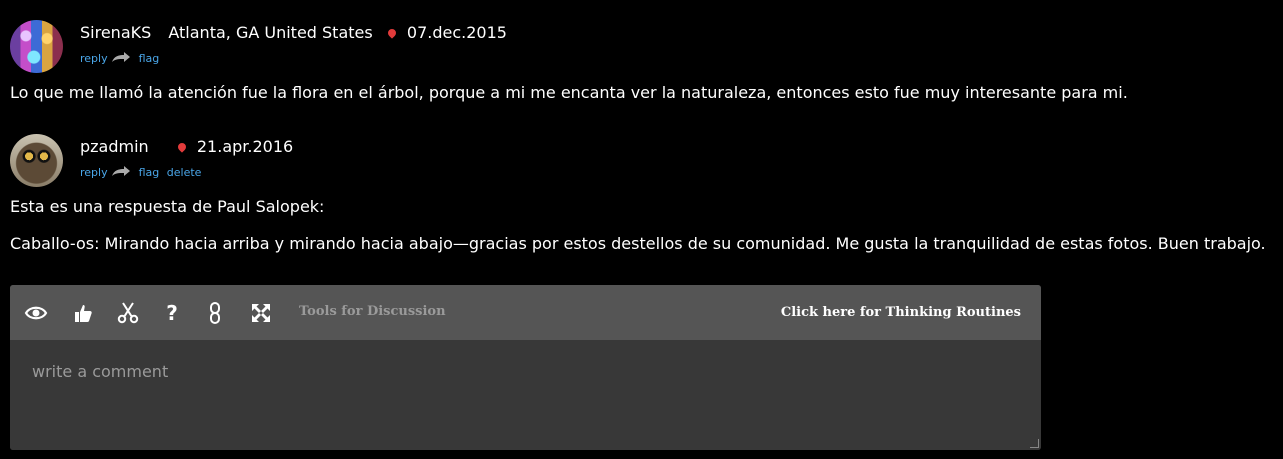 This screenshot has width=1283, height=459. What do you see at coordinates (1034, 443) in the screenshot?
I see `resize-handle` at bounding box center [1034, 443].